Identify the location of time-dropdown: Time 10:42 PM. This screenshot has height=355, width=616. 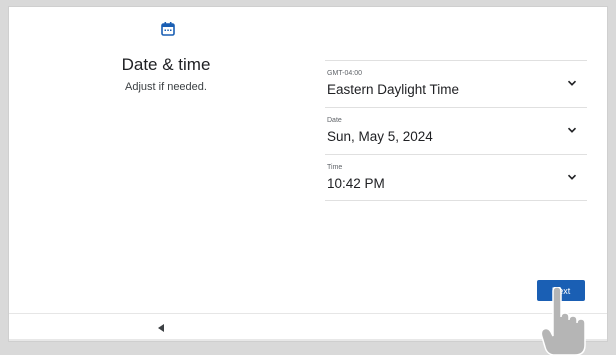
(456, 177).